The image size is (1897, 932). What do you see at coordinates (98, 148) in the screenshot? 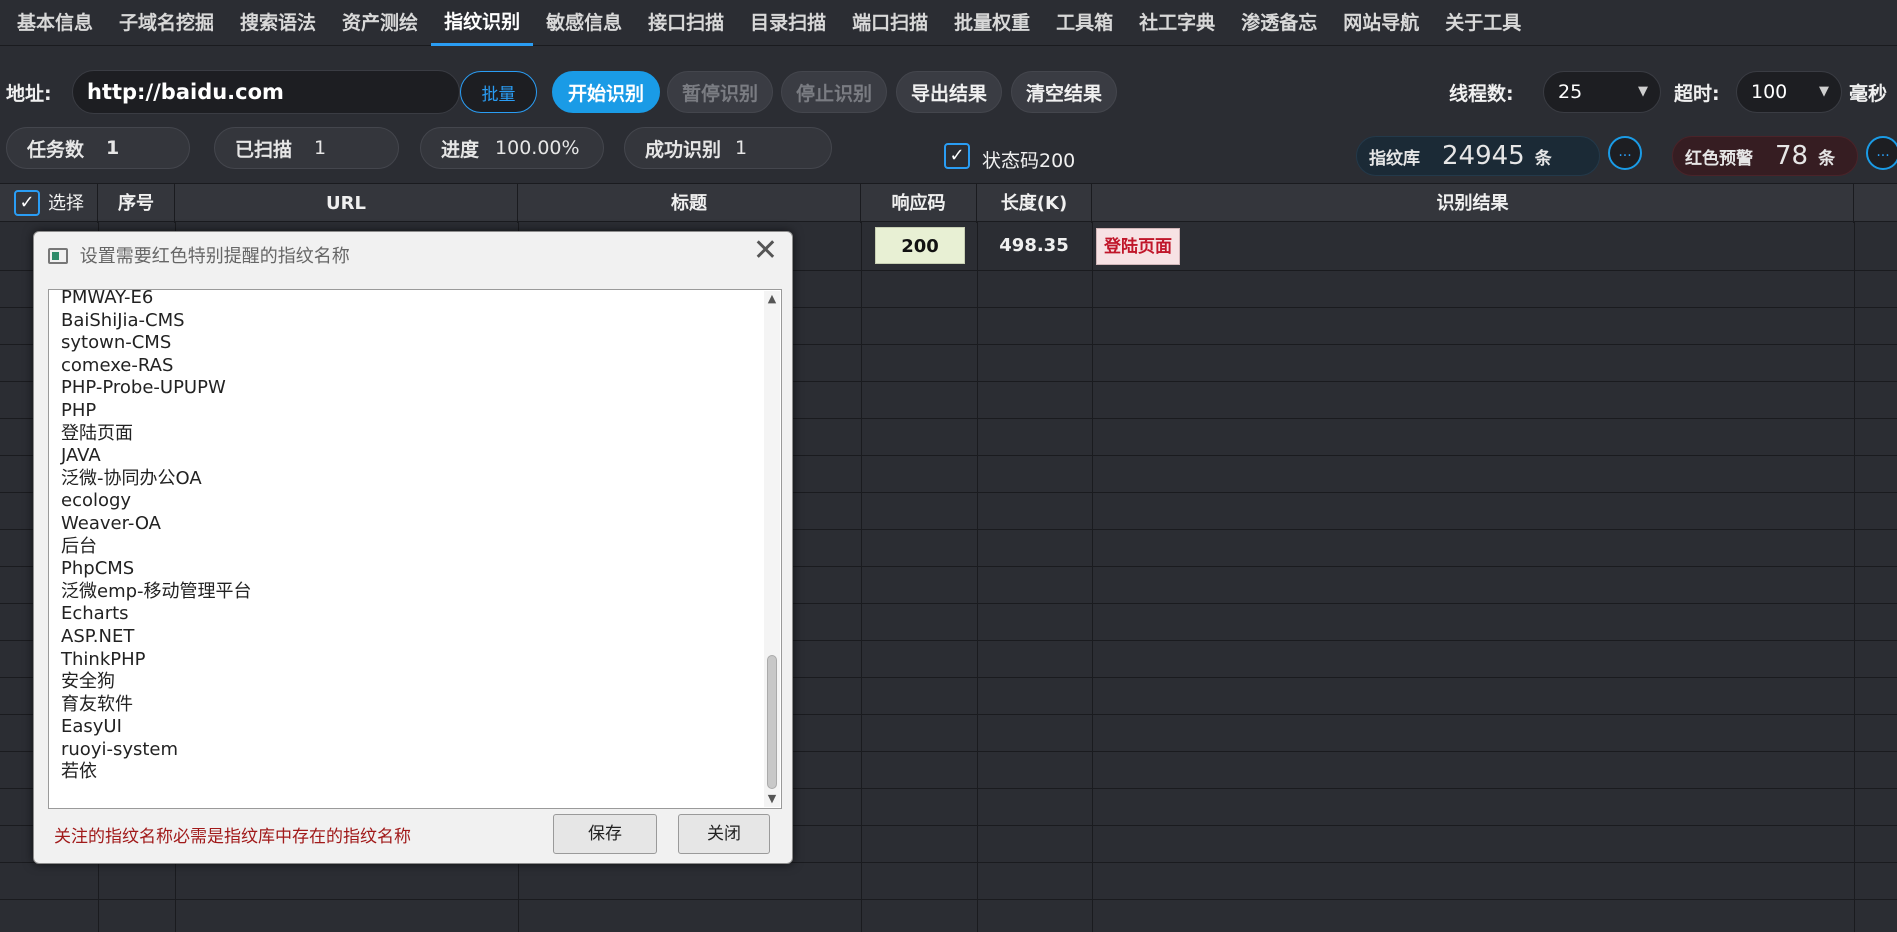
I see `task-count-stat: 任务数 1` at bounding box center [98, 148].